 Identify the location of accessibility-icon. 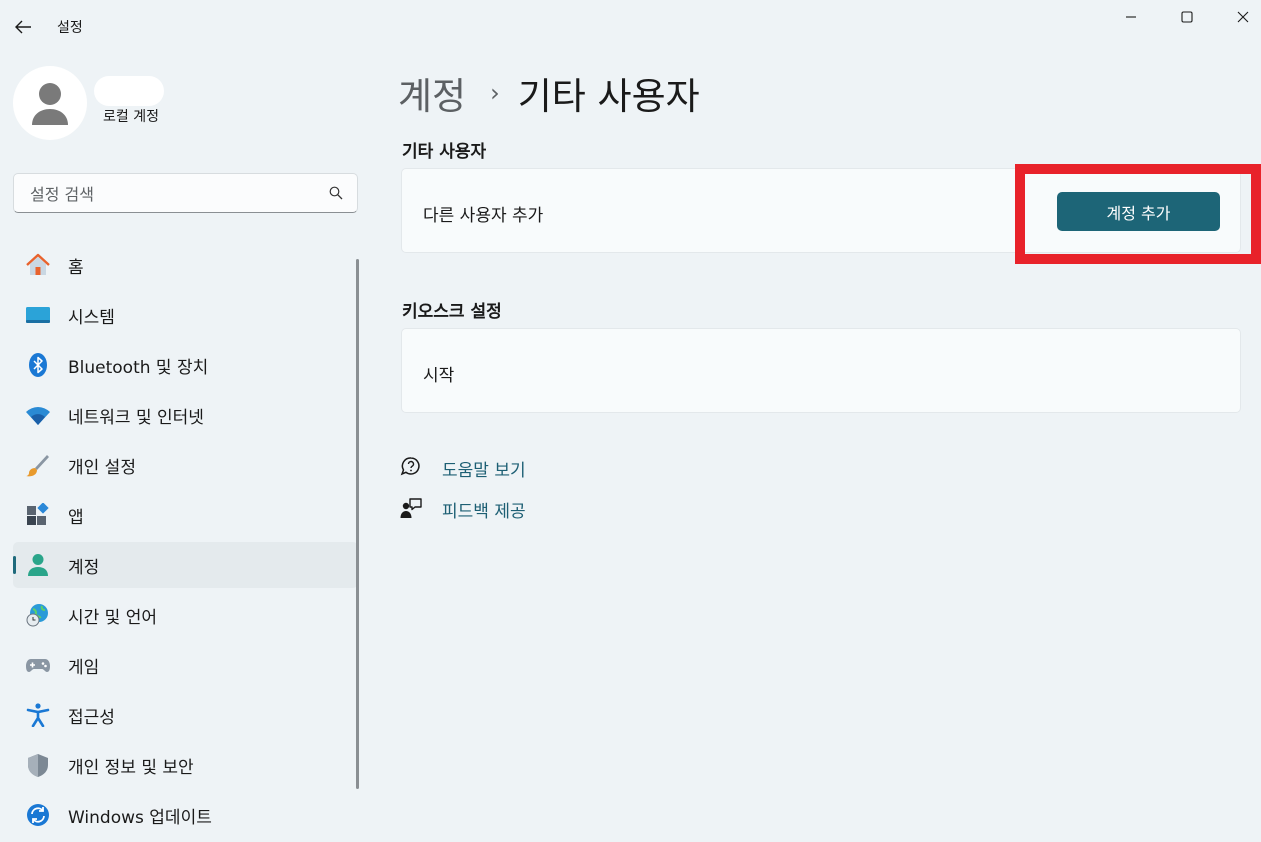
(38, 715).